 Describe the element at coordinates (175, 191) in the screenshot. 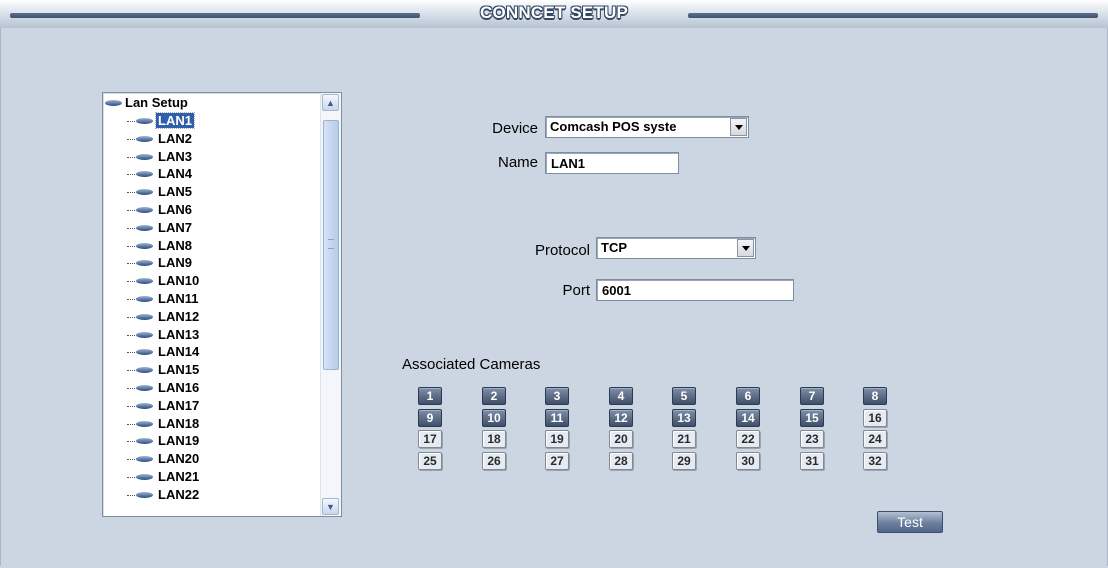

I see `tree-item-label: LAN5` at that location.